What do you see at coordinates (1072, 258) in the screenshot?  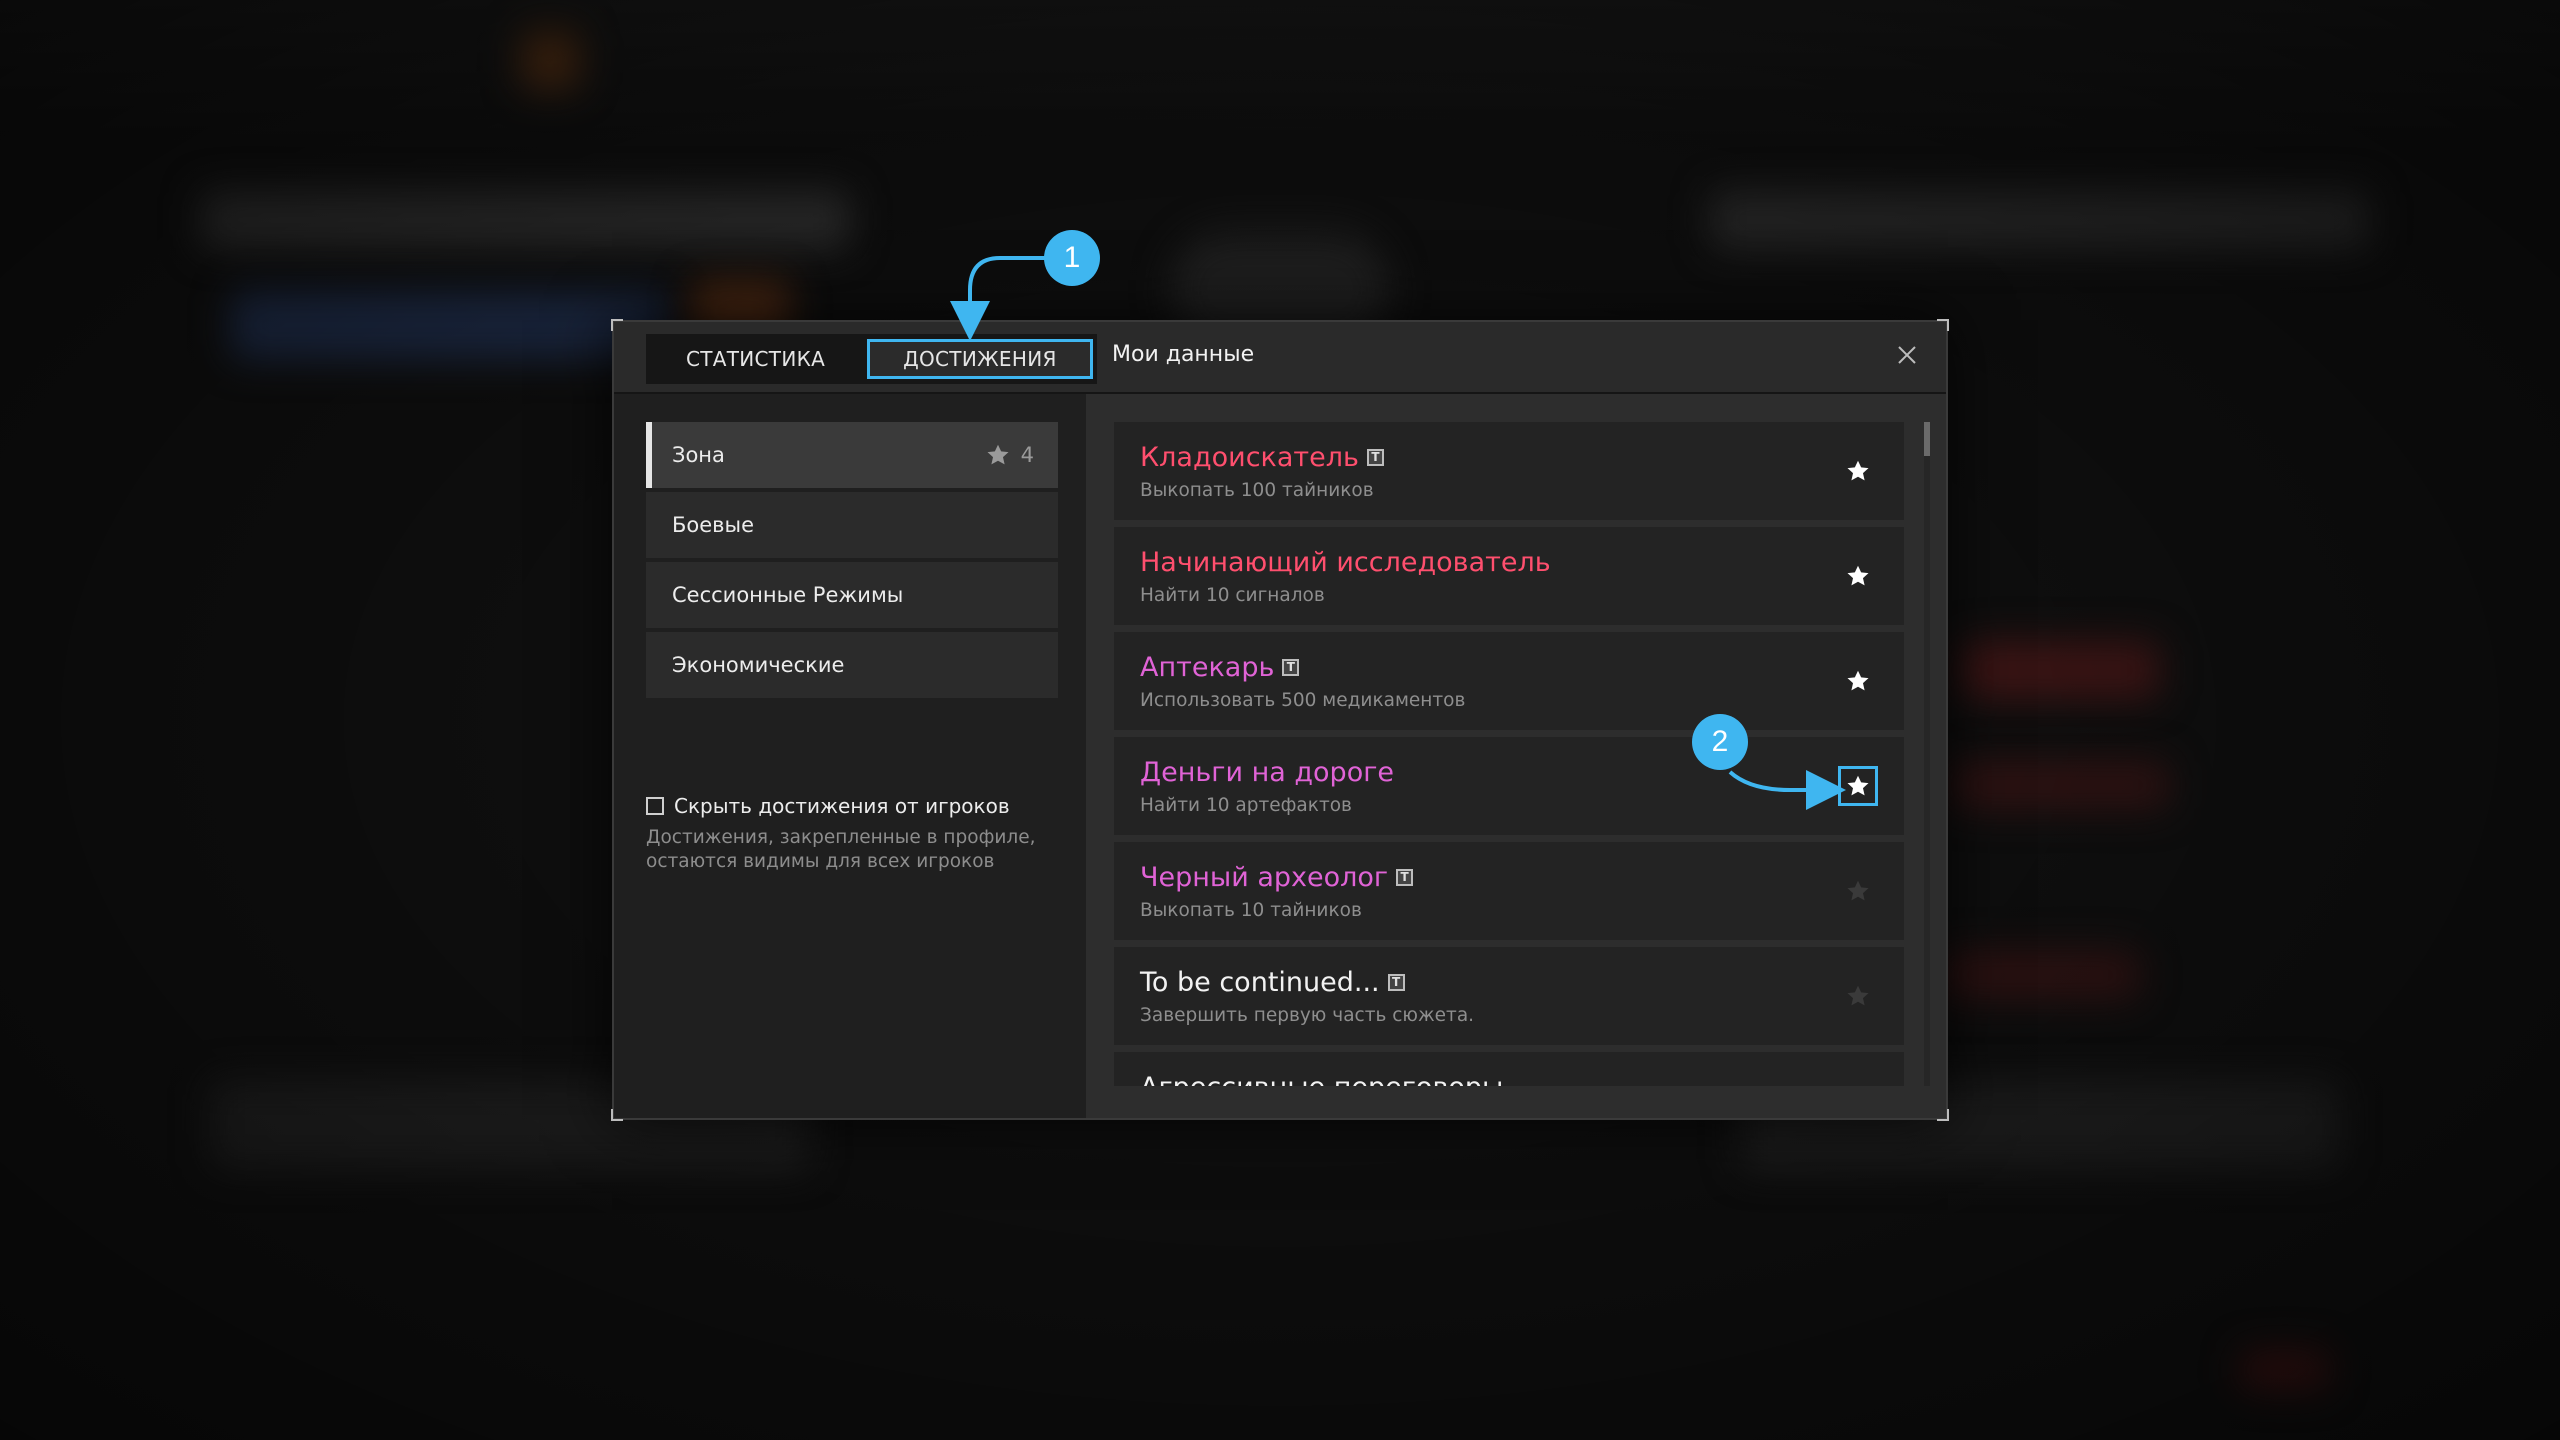 I see `annotation-callout-1: 1` at bounding box center [1072, 258].